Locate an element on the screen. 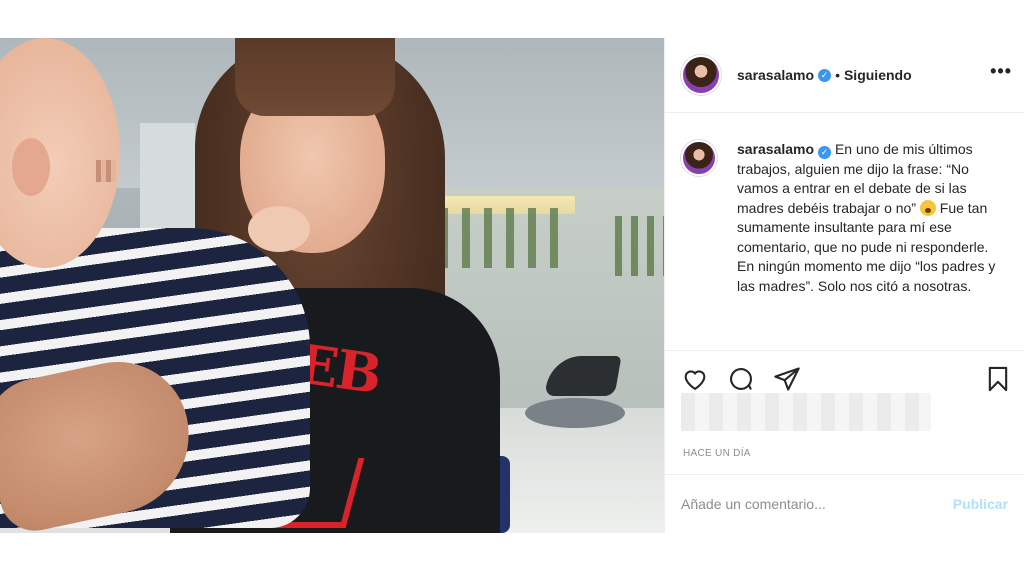  photo-table is located at coordinates (575, 413).